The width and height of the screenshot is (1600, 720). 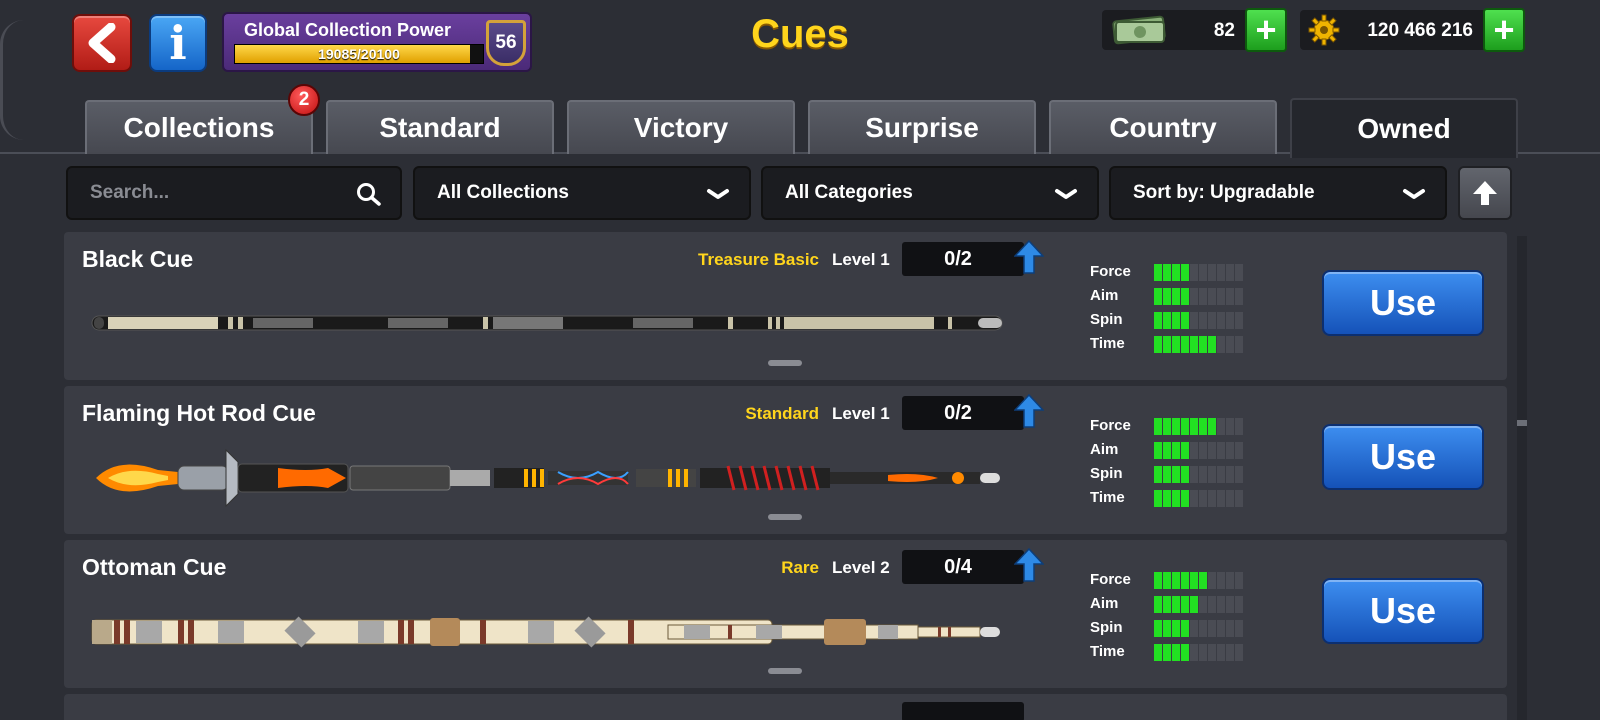 What do you see at coordinates (1194, 30) in the screenshot?
I see `cash-counter: 82 +` at bounding box center [1194, 30].